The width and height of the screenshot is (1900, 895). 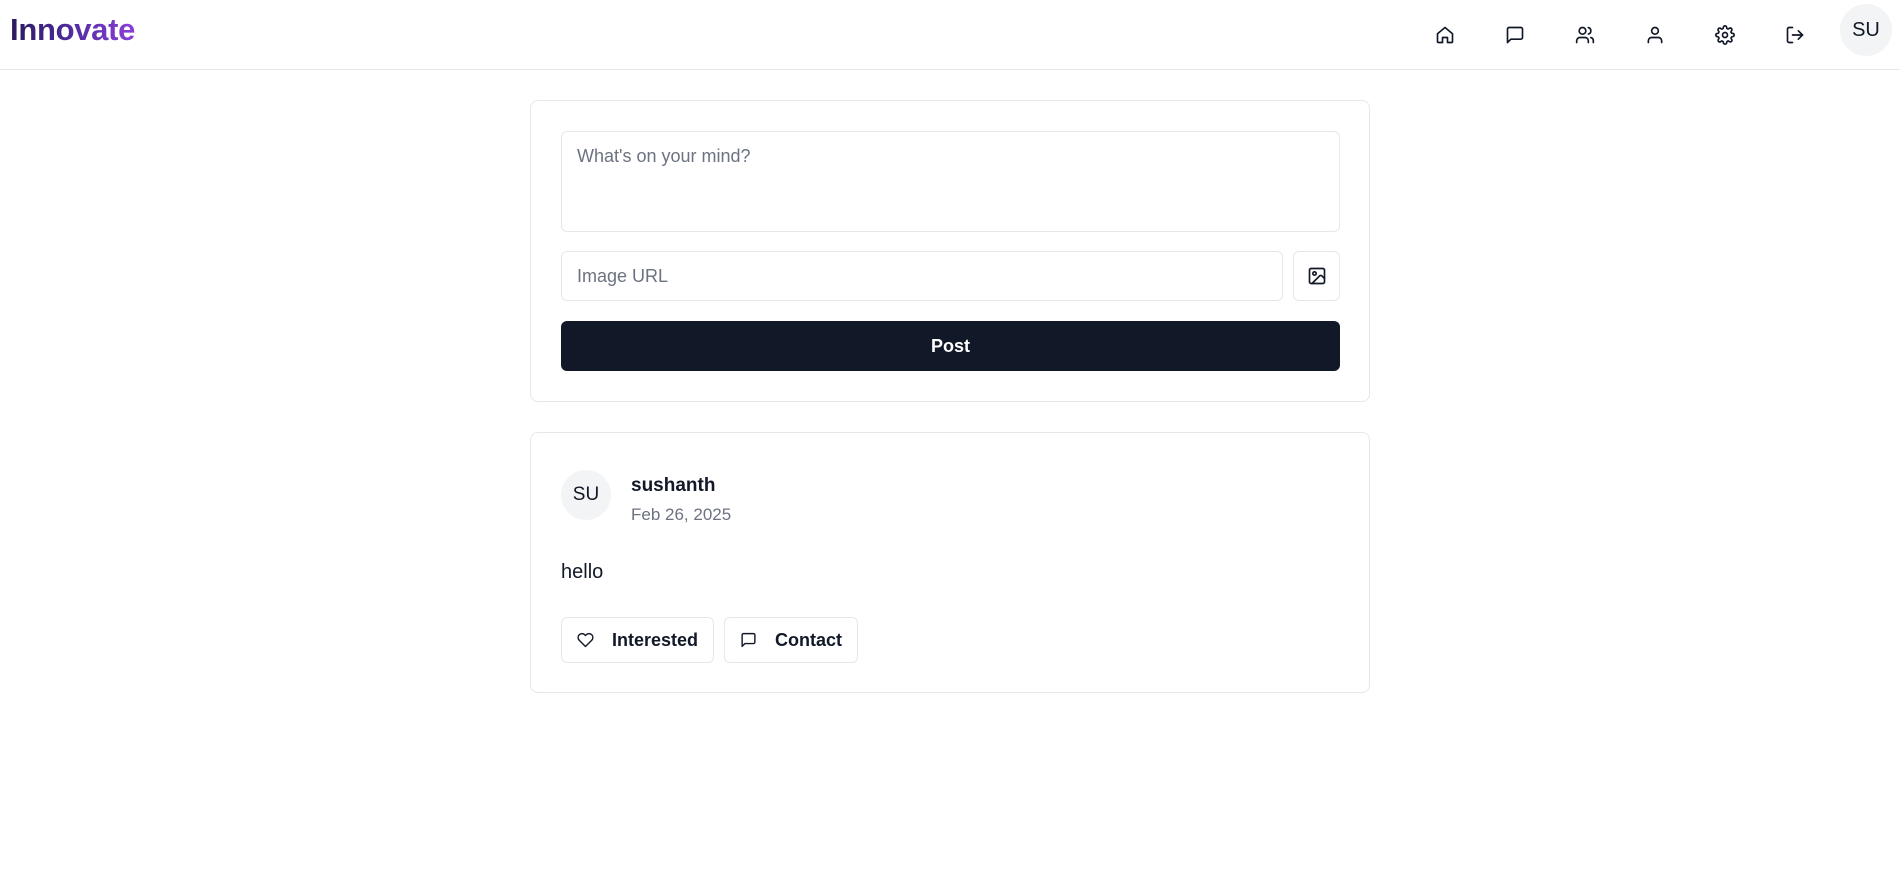 I want to click on image-icon, so click(x=1316, y=276).